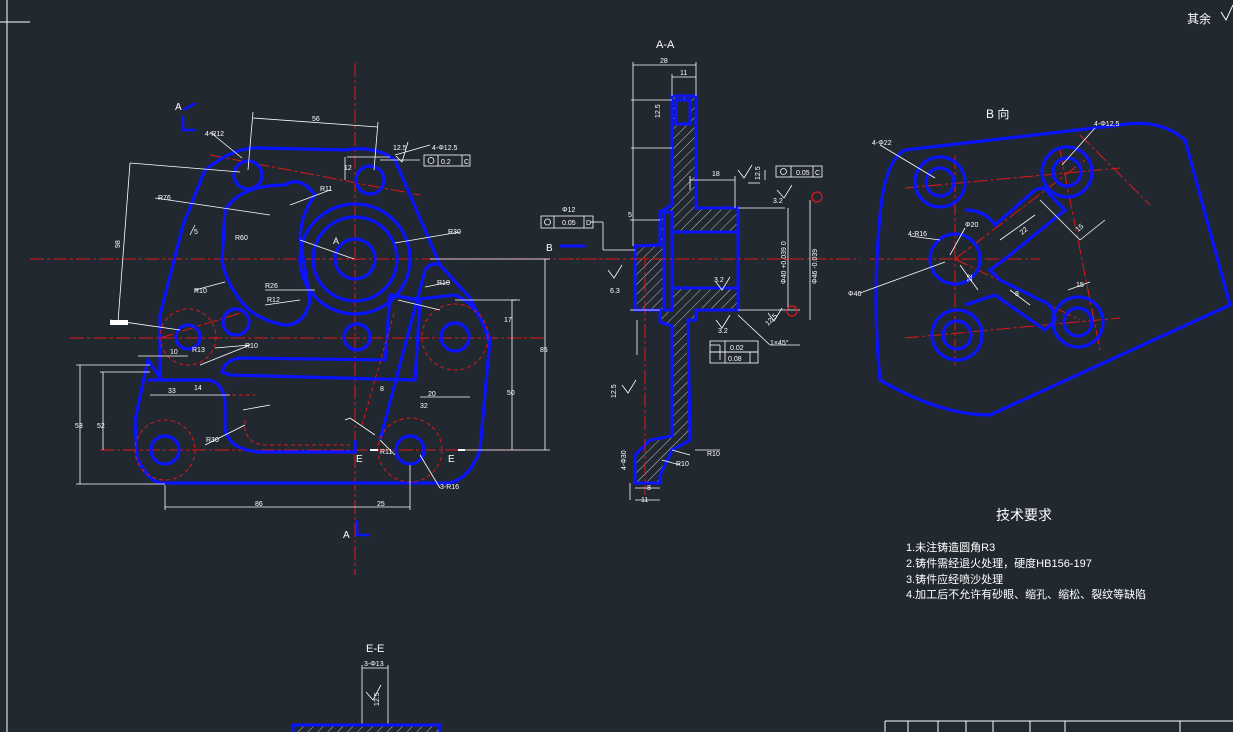  What do you see at coordinates (1199, 18) in the screenshot?
I see `corner-roughness-note: 其余` at bounding box center [1199, 18].